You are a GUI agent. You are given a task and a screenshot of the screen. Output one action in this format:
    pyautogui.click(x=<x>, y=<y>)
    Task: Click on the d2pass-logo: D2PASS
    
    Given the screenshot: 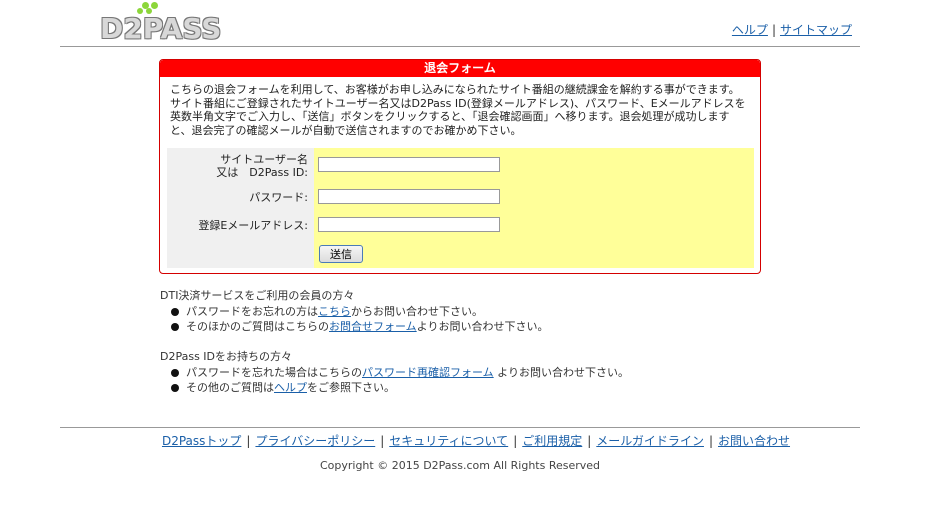 What is the action you would take?
    pyautogui.click(x=160, y=23)
    